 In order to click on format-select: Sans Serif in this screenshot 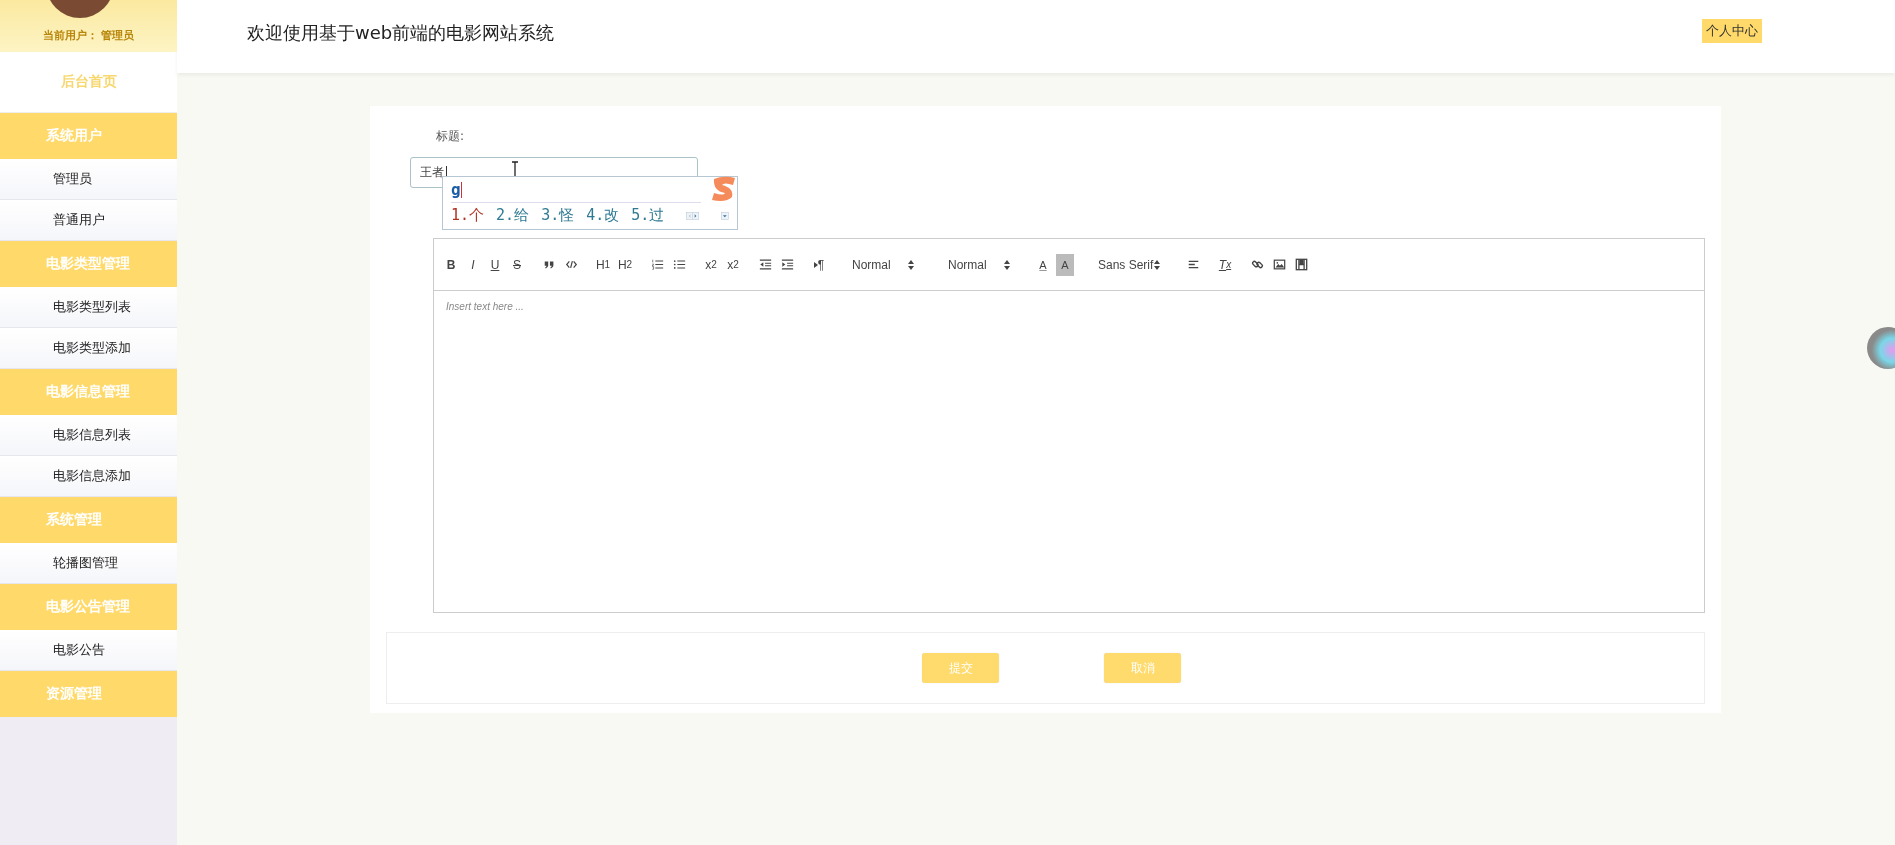, I will do `click(1129, 264)`.